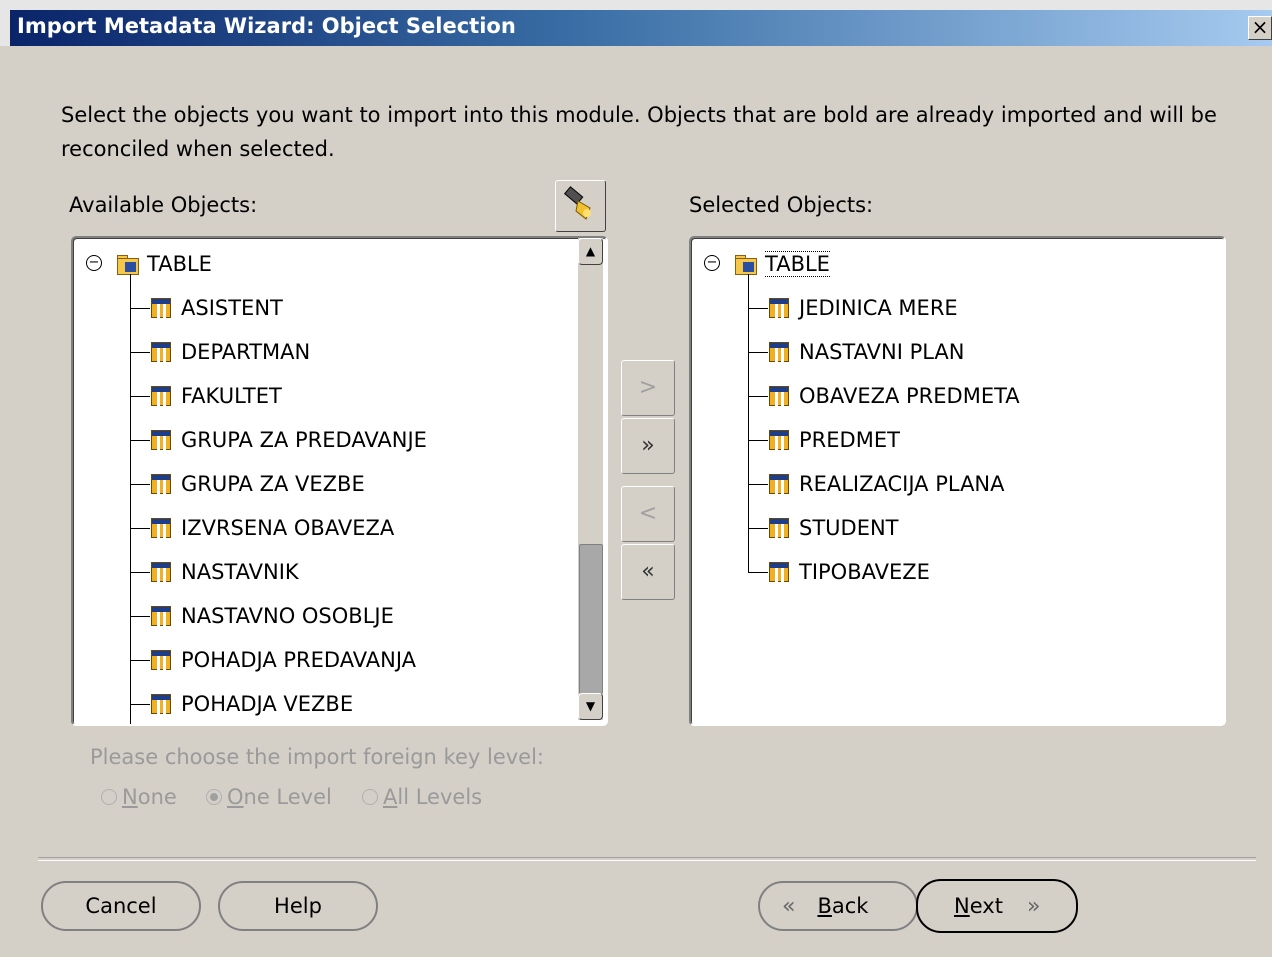 This screenshot has width=1272, height=957. I want to click on back-button: « Back, so click(838, 906).